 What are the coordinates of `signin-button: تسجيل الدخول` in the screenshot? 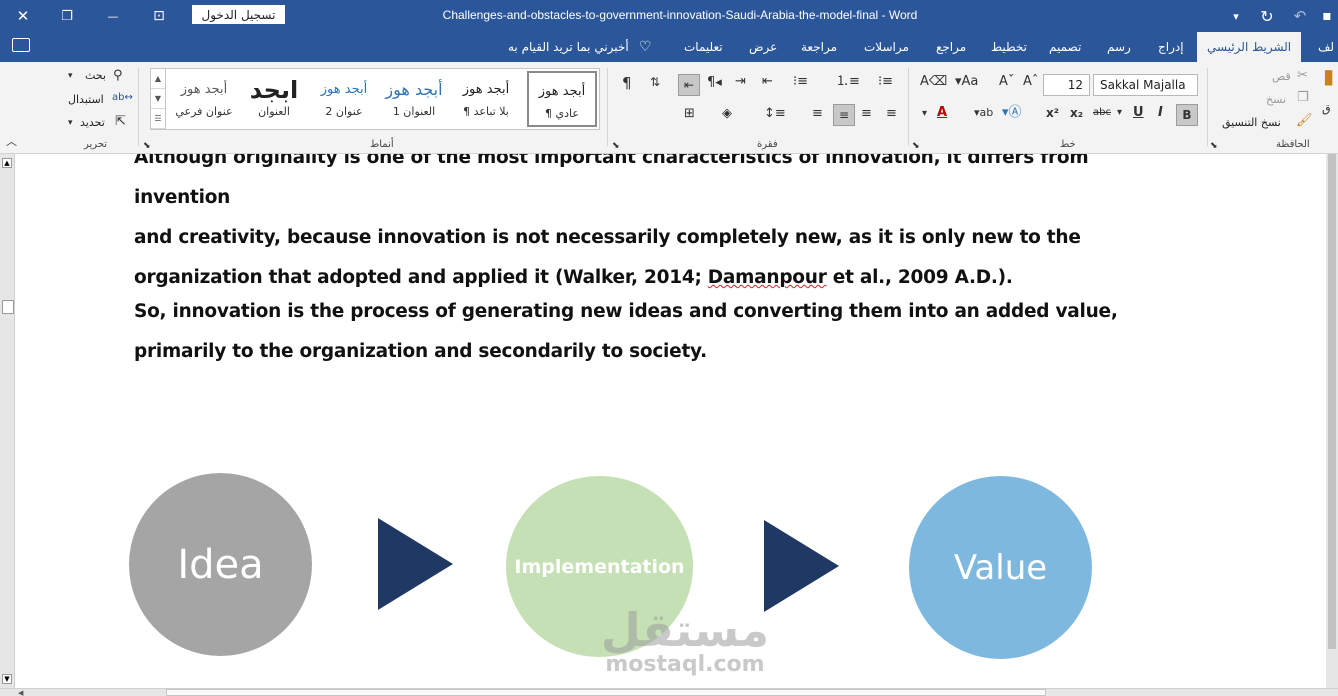 It's located at (238, 14).